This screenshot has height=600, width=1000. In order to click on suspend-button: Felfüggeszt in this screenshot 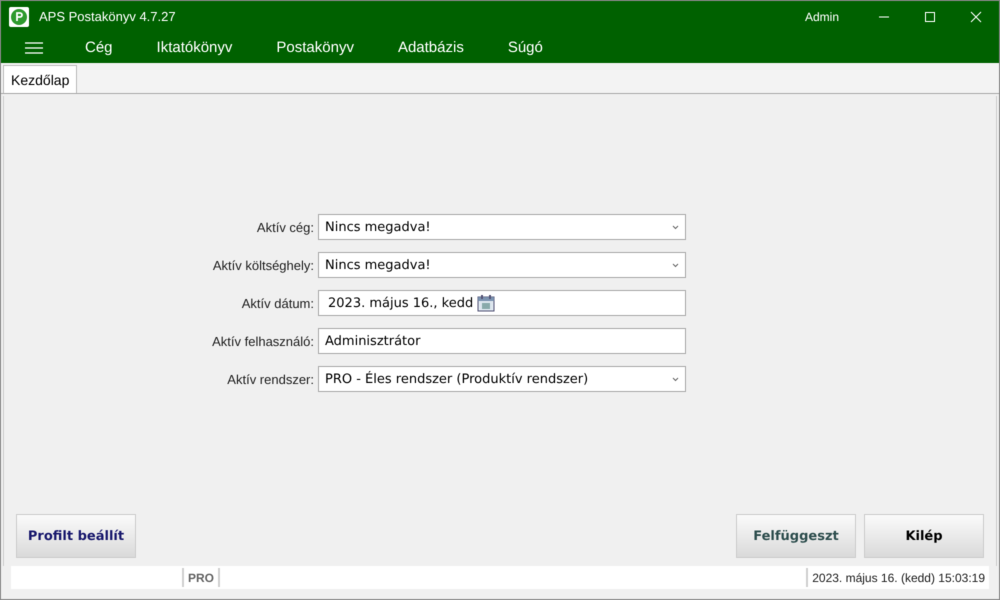, I will do `click(796, 536)`.